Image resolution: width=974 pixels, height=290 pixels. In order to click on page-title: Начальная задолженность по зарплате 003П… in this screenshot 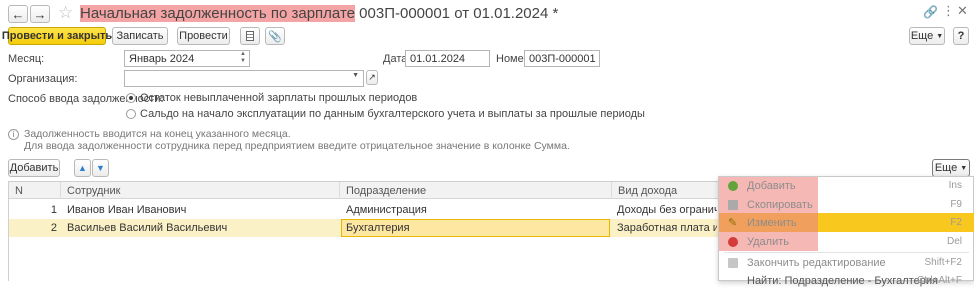, I will do `click(319, 13)`.